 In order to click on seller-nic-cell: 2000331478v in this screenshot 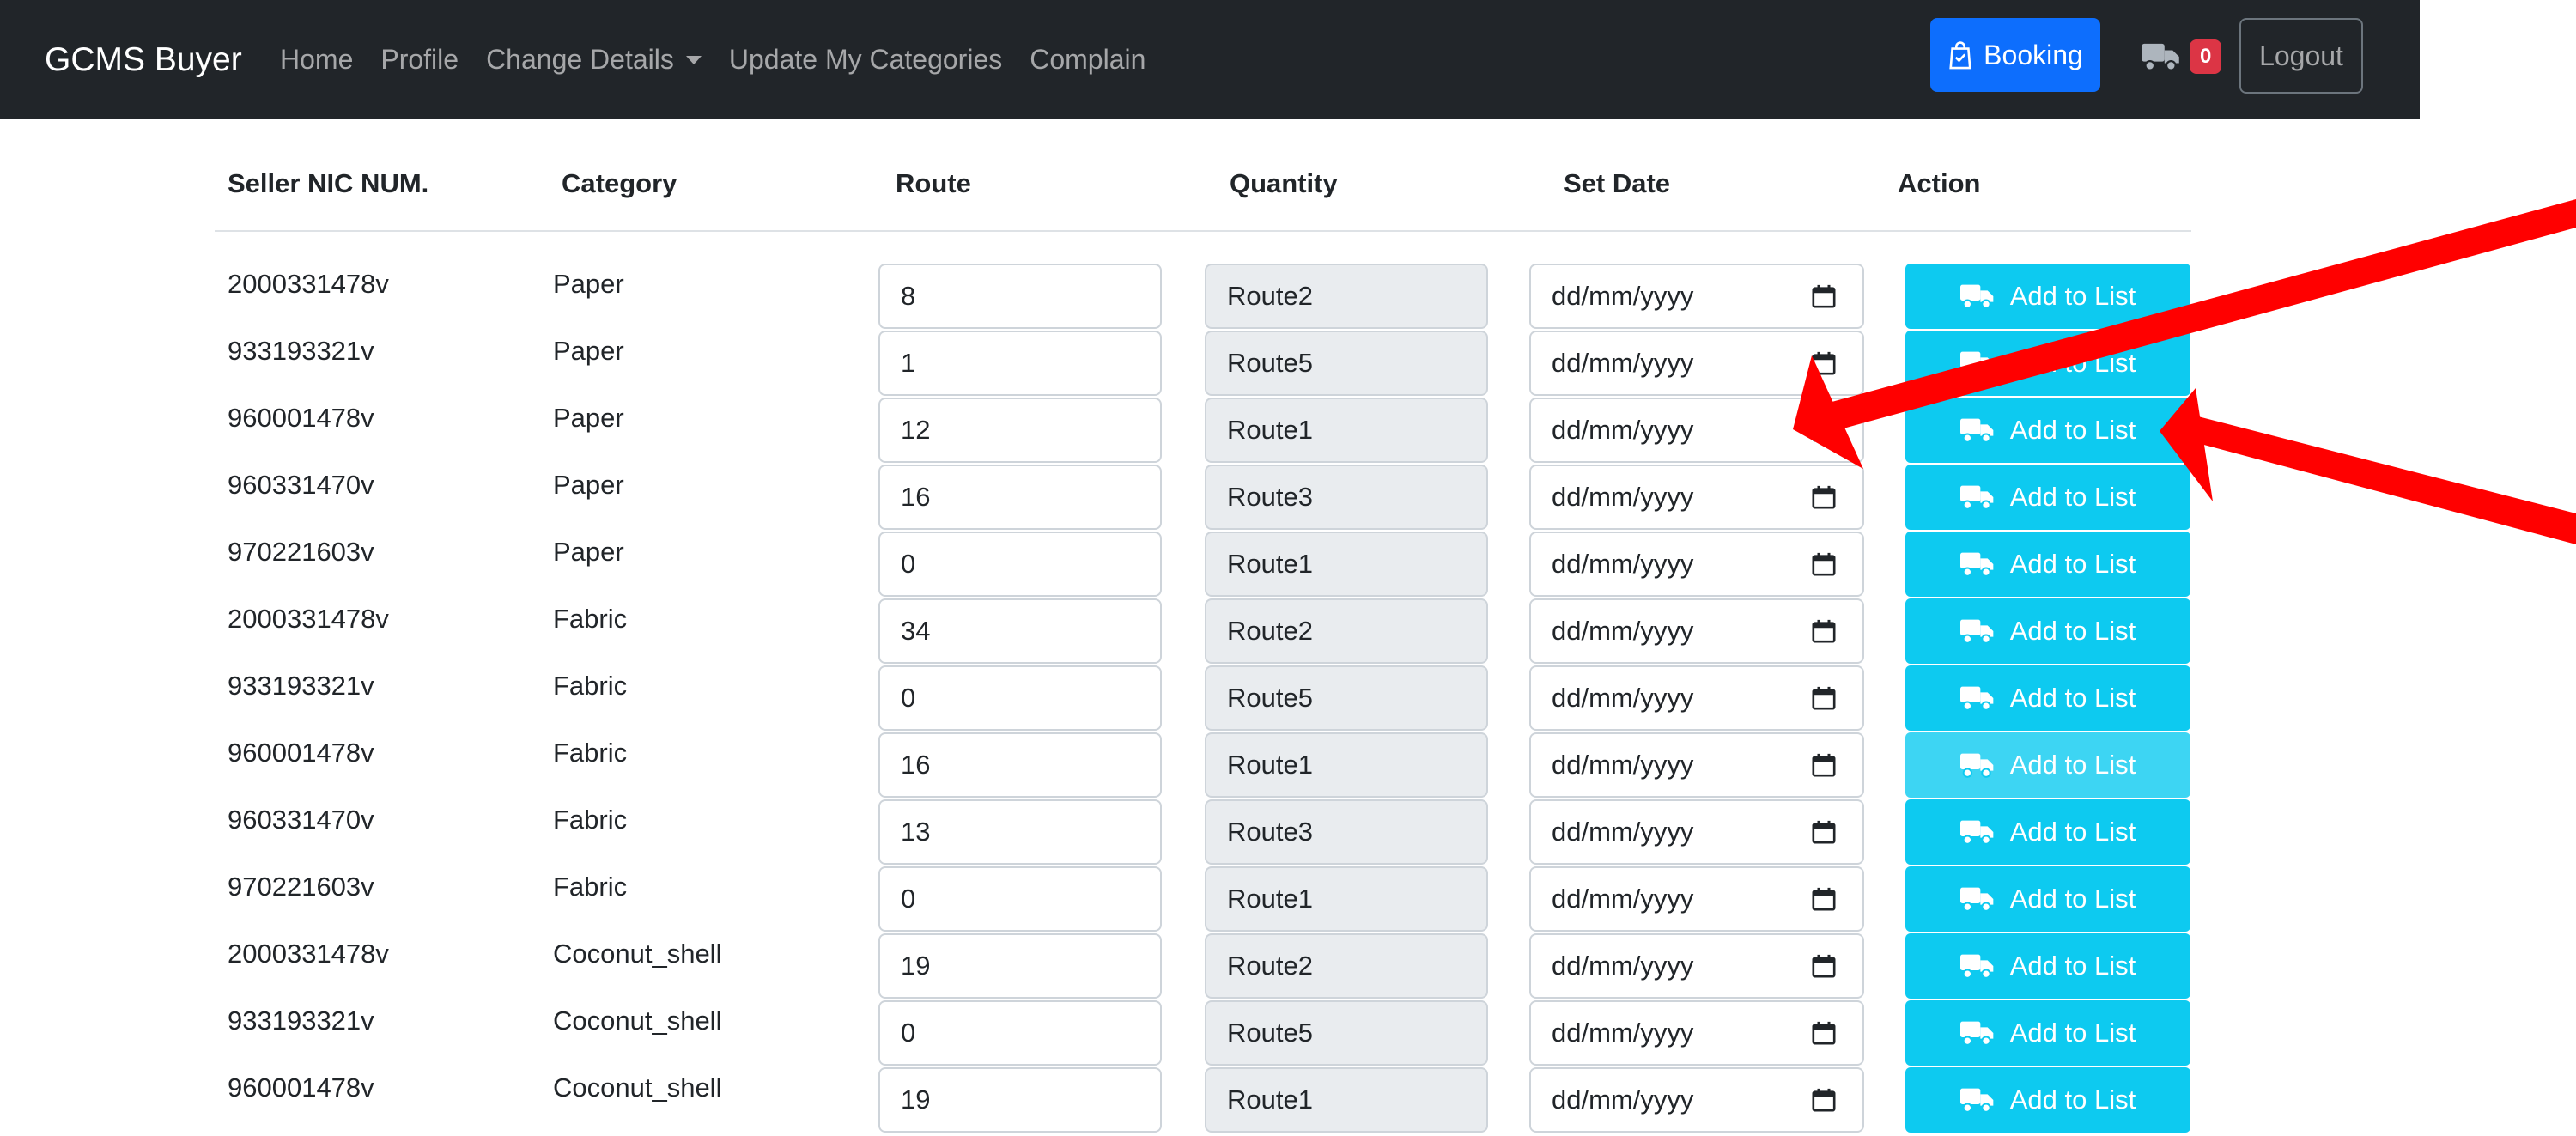, I will do `click(308, 619)`.